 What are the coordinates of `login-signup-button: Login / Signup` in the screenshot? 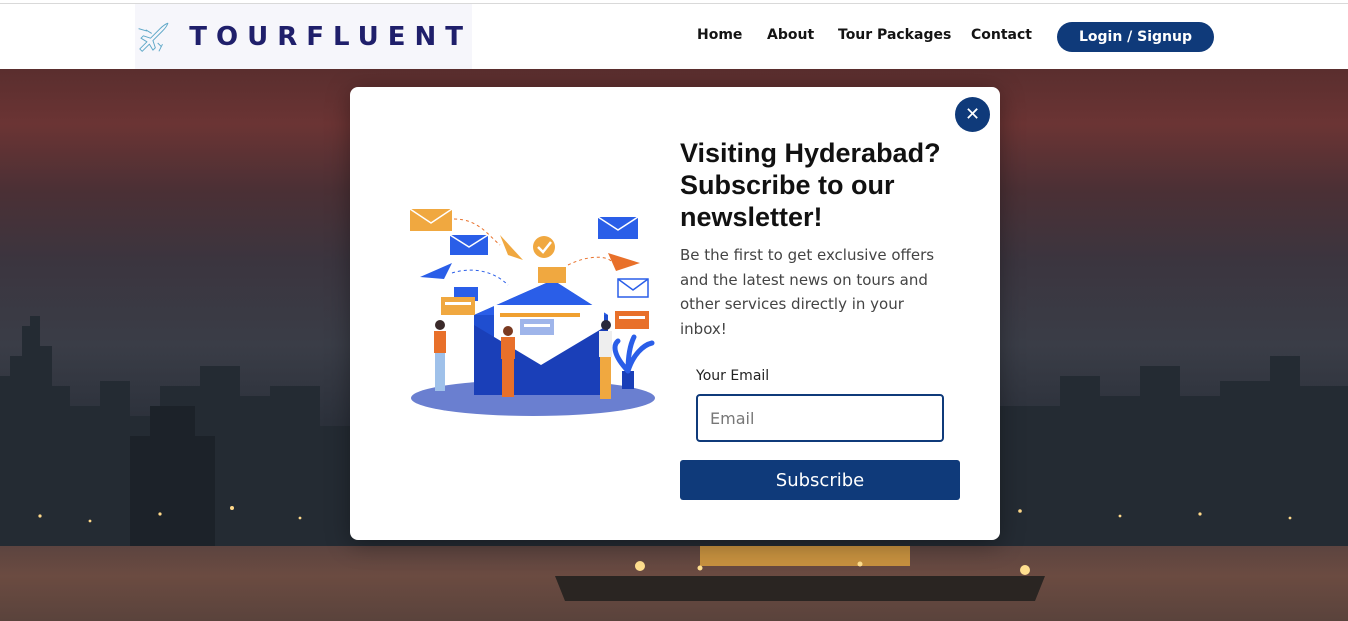 It's located at (1135, 37).